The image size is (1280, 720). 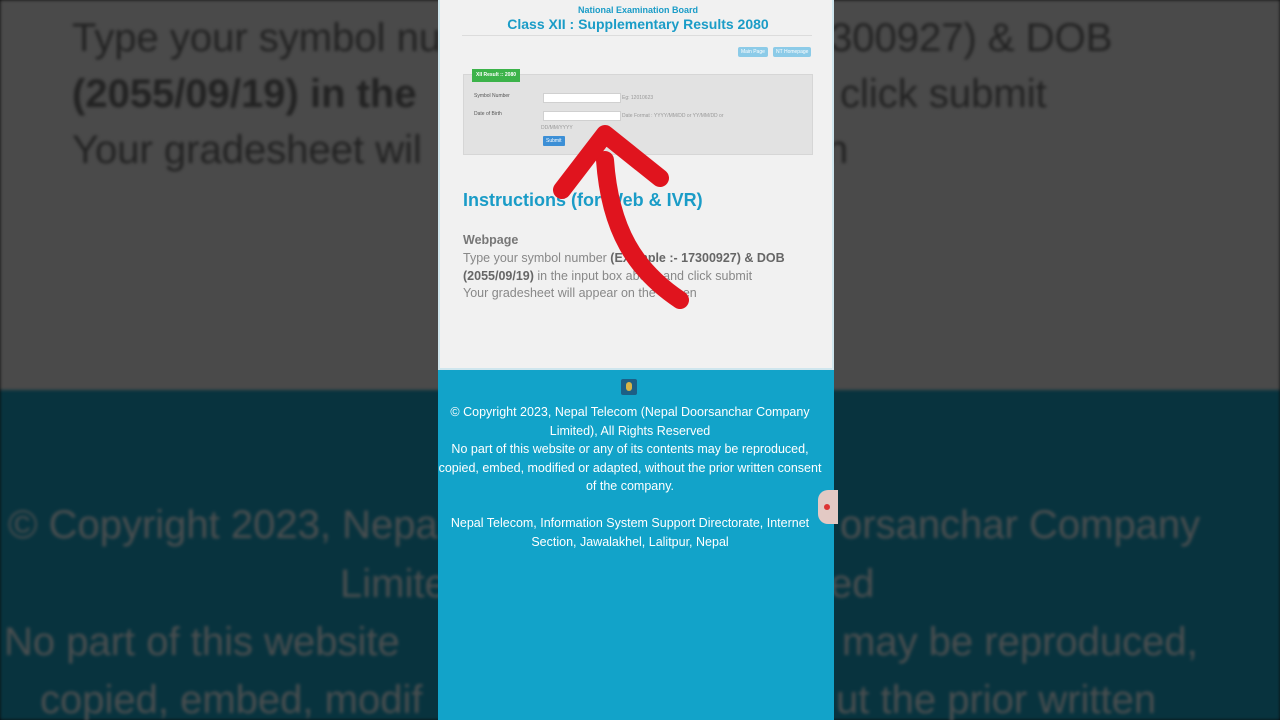 I want to click on floating-record-button, so click(x=828, y=507).